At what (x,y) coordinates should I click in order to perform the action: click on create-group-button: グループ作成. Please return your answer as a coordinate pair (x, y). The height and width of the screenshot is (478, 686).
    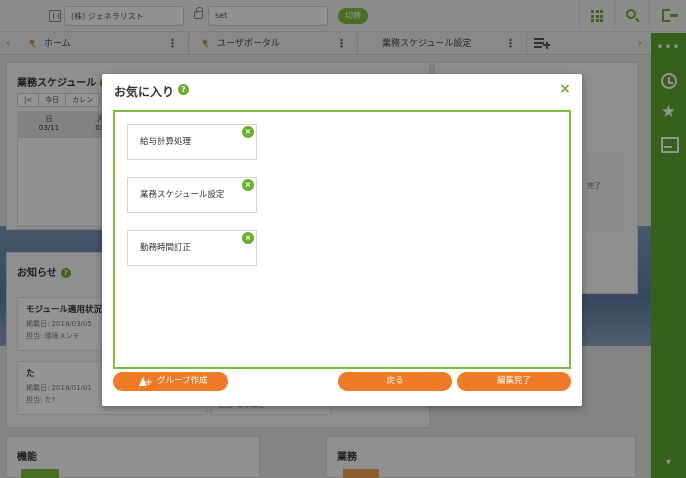
    Looking at the image, I should click on (170, 382).